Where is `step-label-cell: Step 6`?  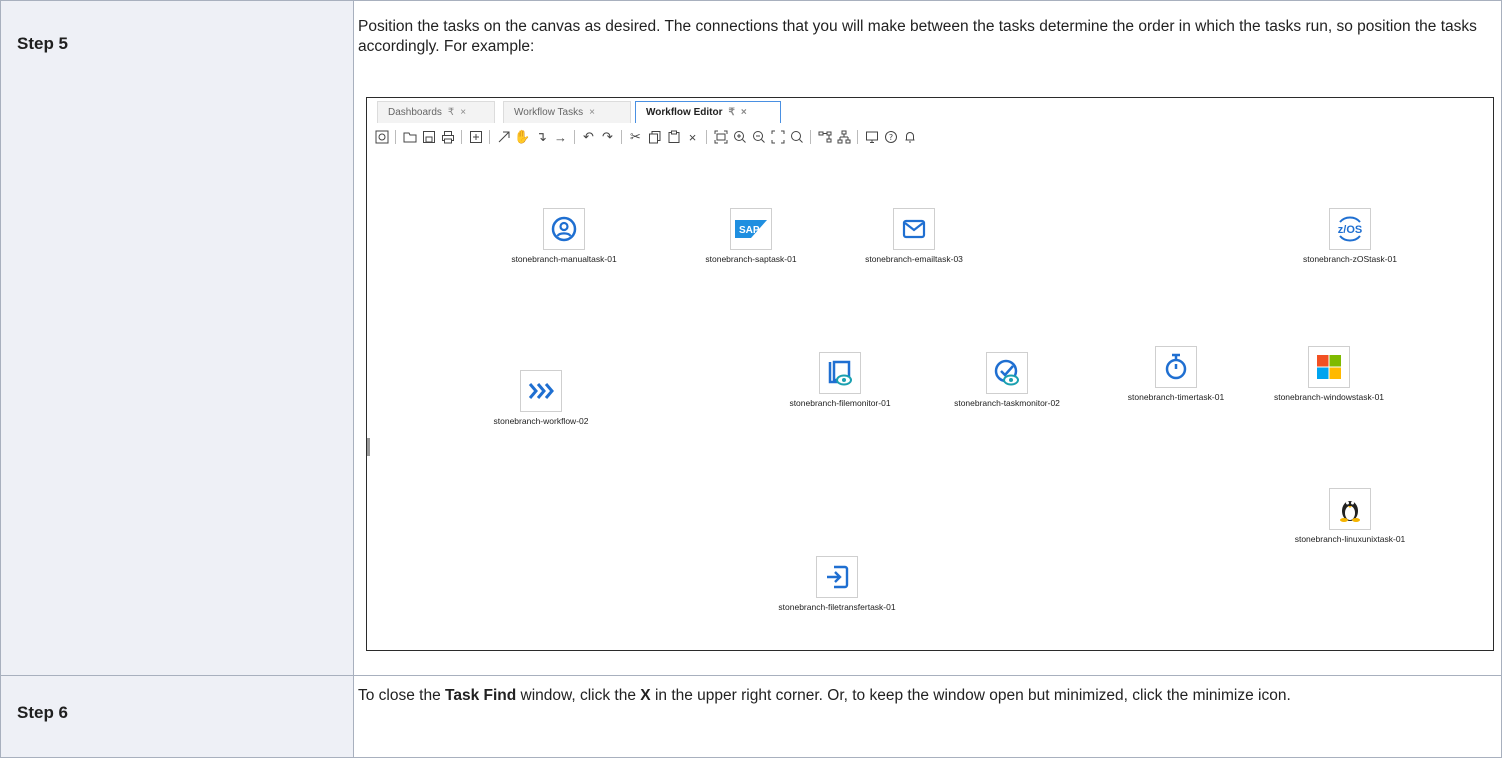 step-label-cell: Step 6 is located at coordinates (177, 717).